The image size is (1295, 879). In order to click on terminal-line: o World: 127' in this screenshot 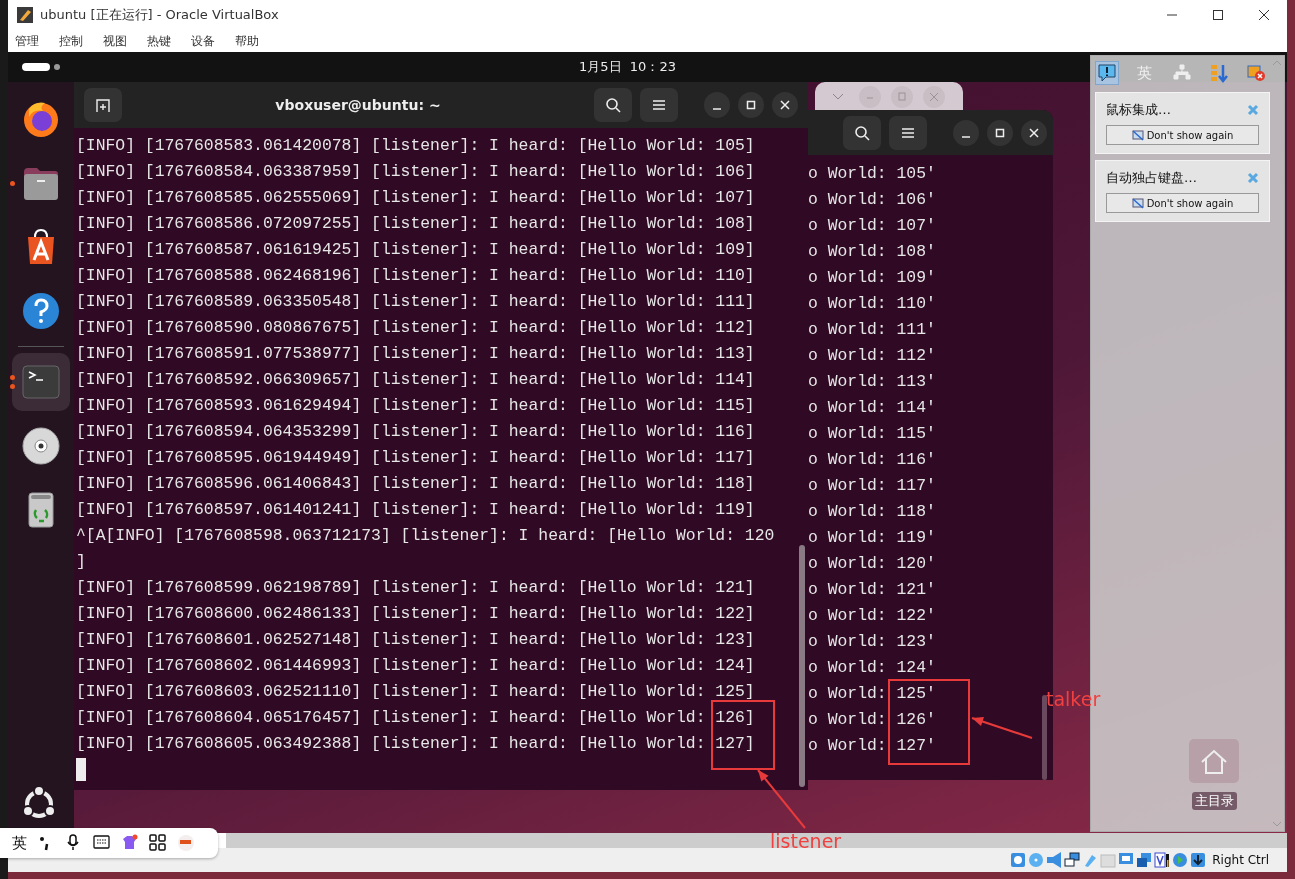, I will do `click(872, 746)`.